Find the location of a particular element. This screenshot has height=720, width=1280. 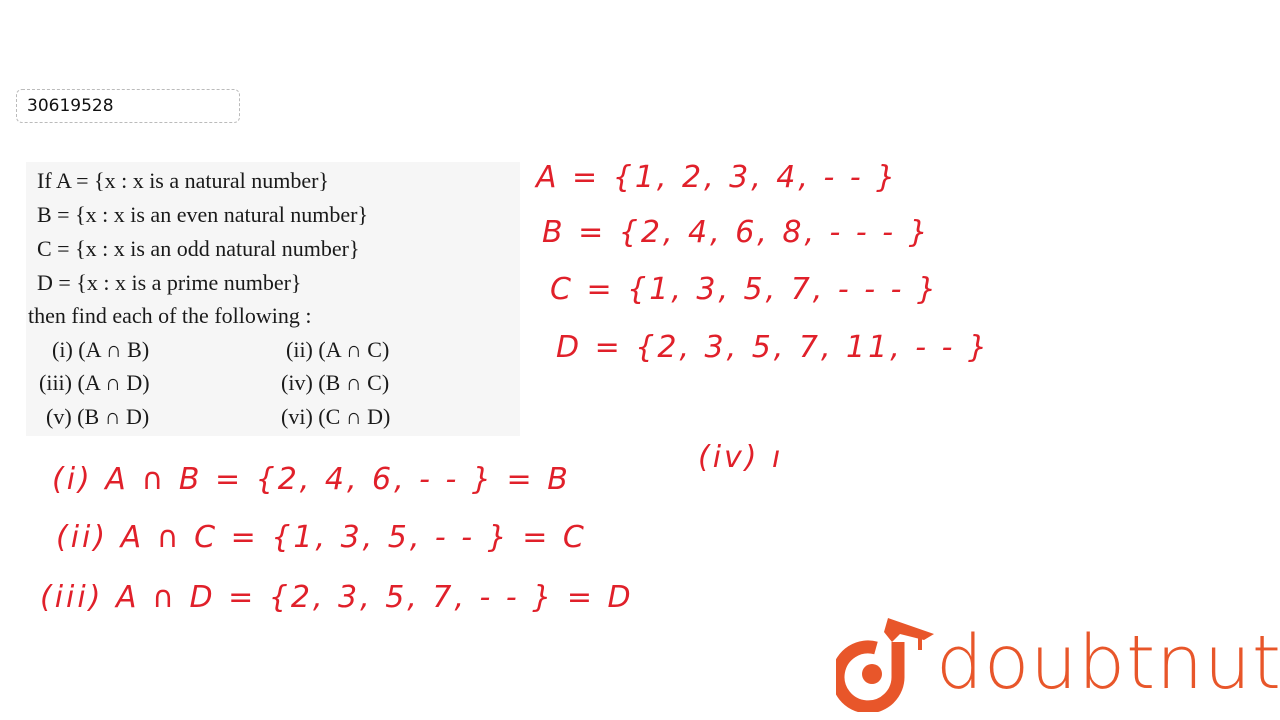

option-iv: (iv) (B ∩ C) is located at coordinates (335, 382).